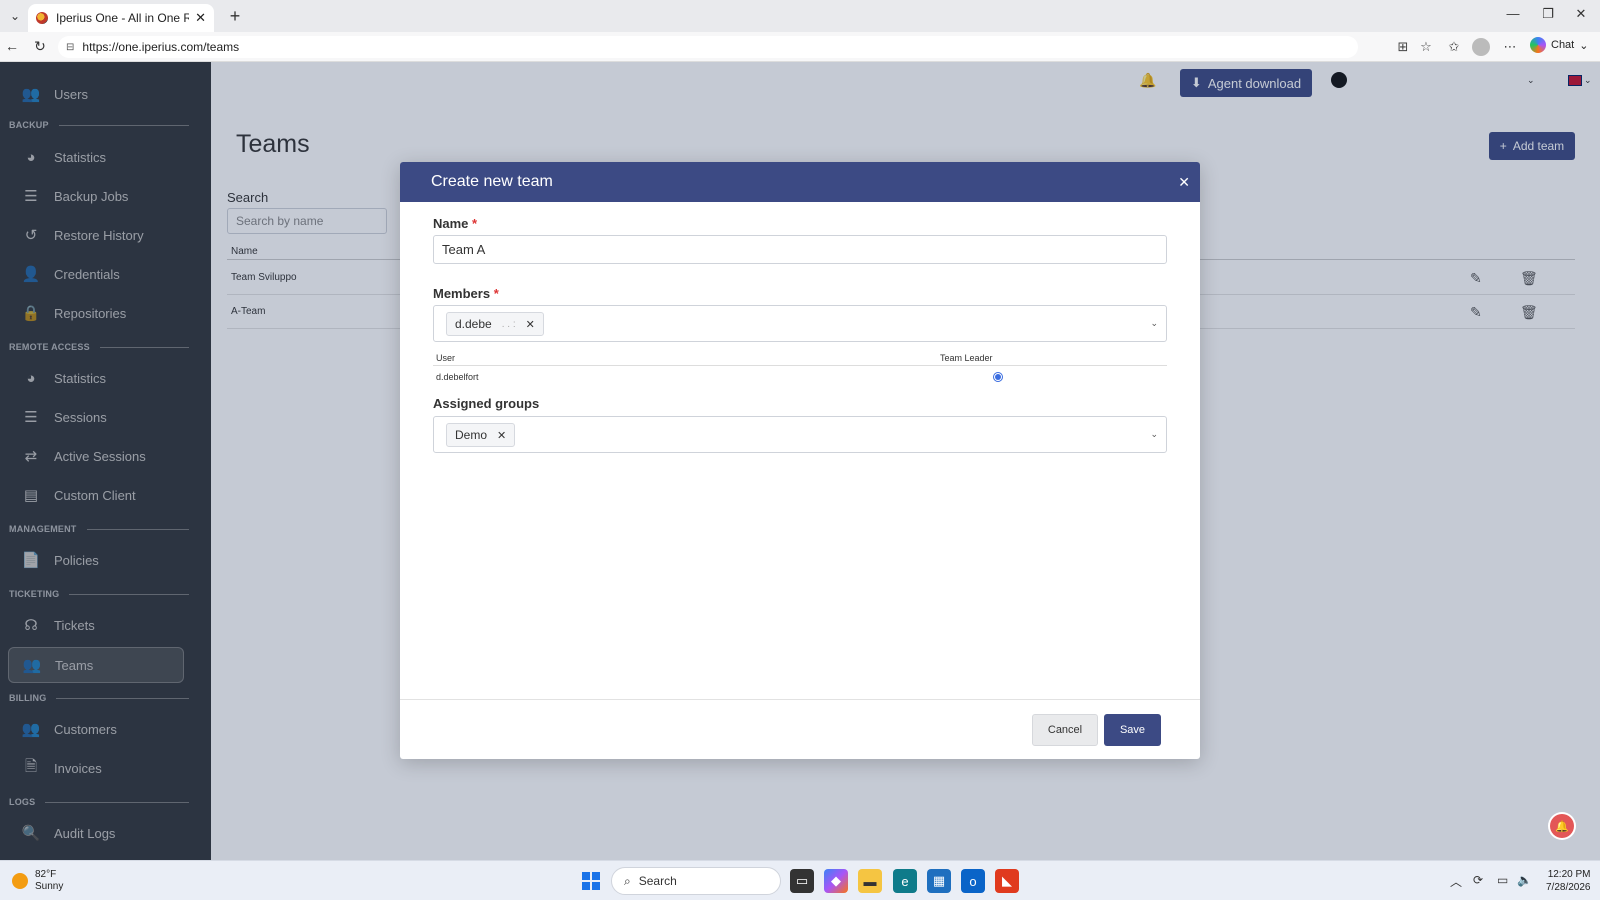  I want to click on sidebar-item-backup-jobs: ☰ Backup Jobs, so click(96, 196).